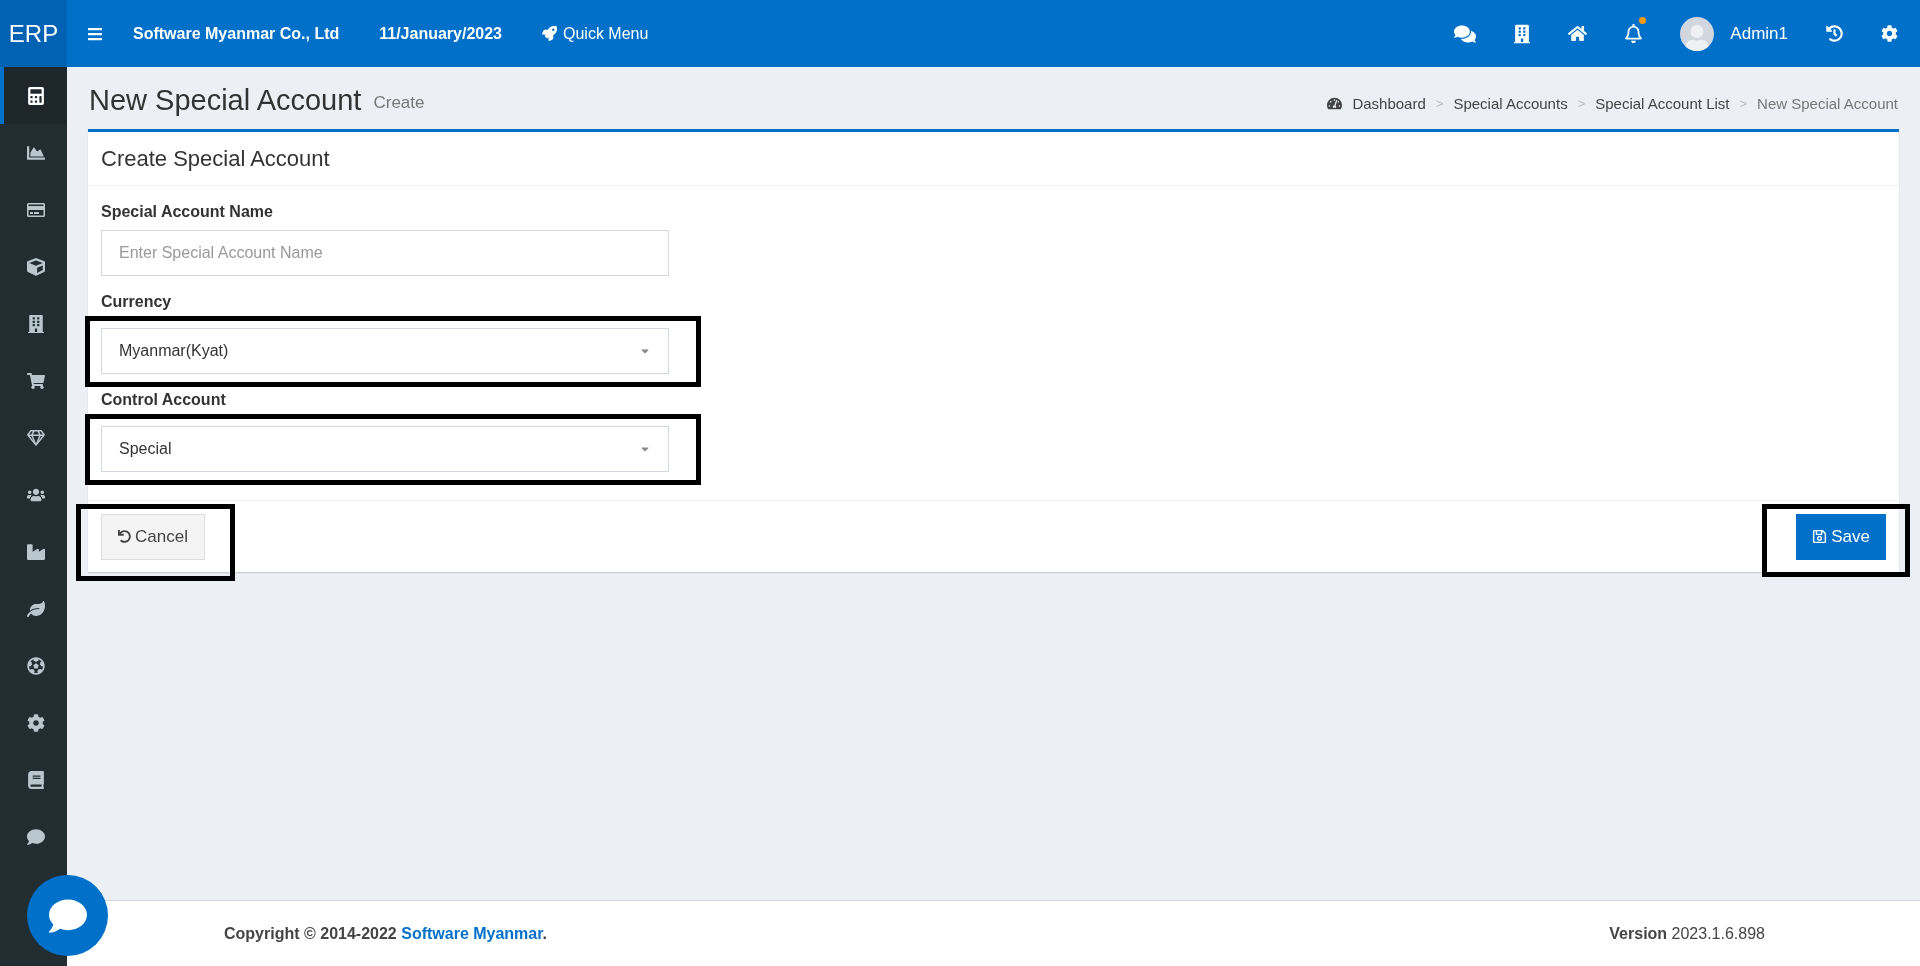  I want to click on card-title: Create Special Account, so click(215, 159).